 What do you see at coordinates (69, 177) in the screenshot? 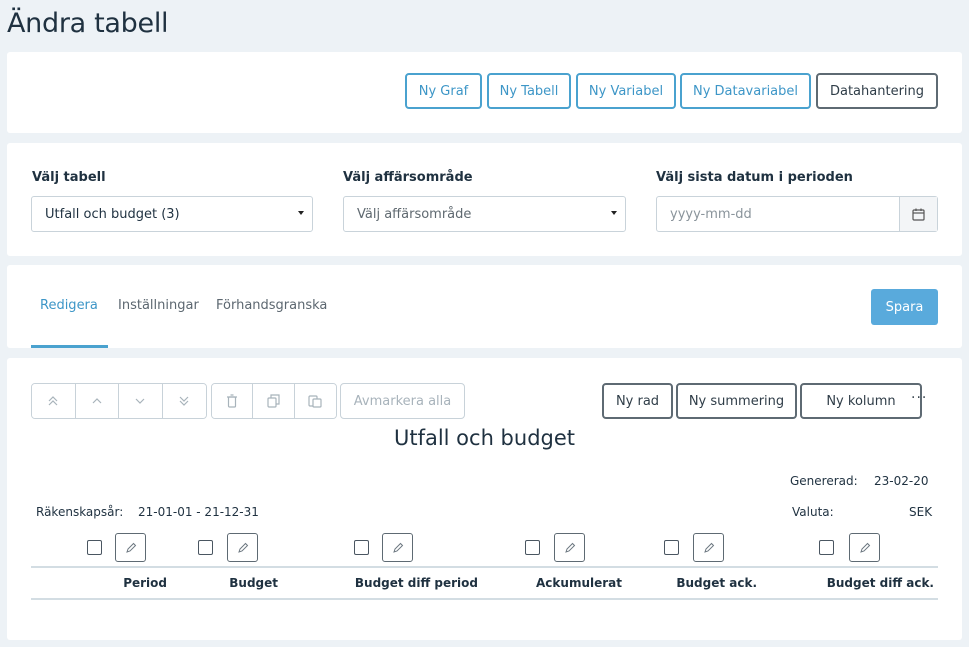
I see `table-select-label: Välj tabell` at bounding box center [69, 177].